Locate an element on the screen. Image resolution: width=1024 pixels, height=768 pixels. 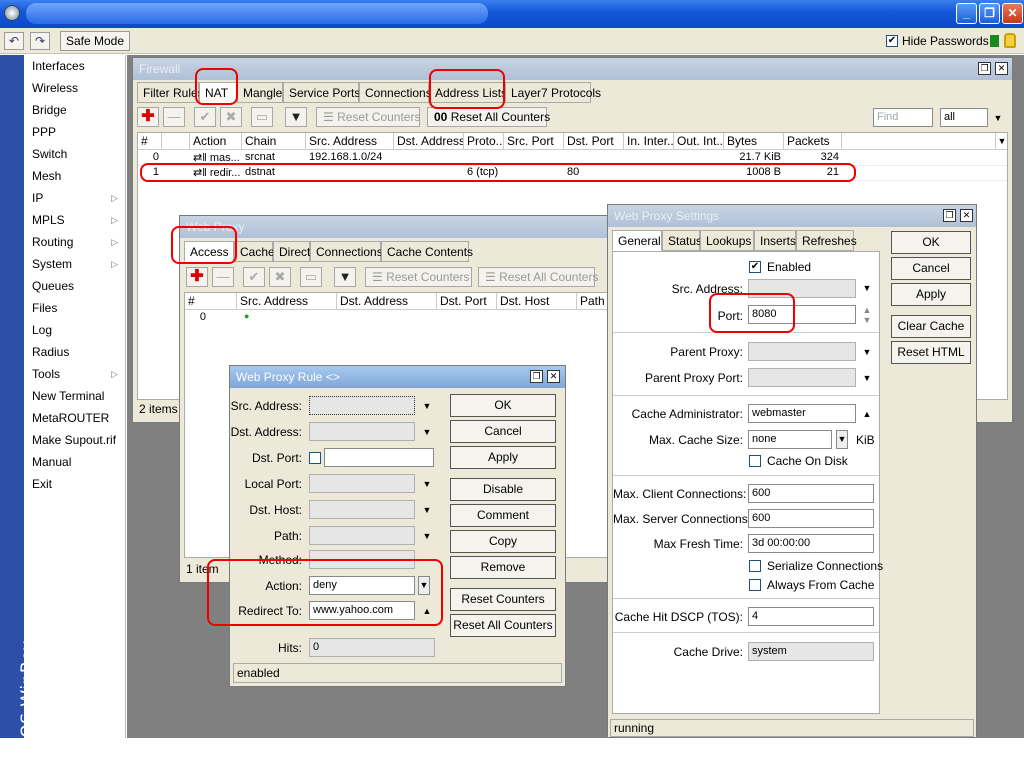
maximize-button: ❐ is located at coordinates (989, 13).